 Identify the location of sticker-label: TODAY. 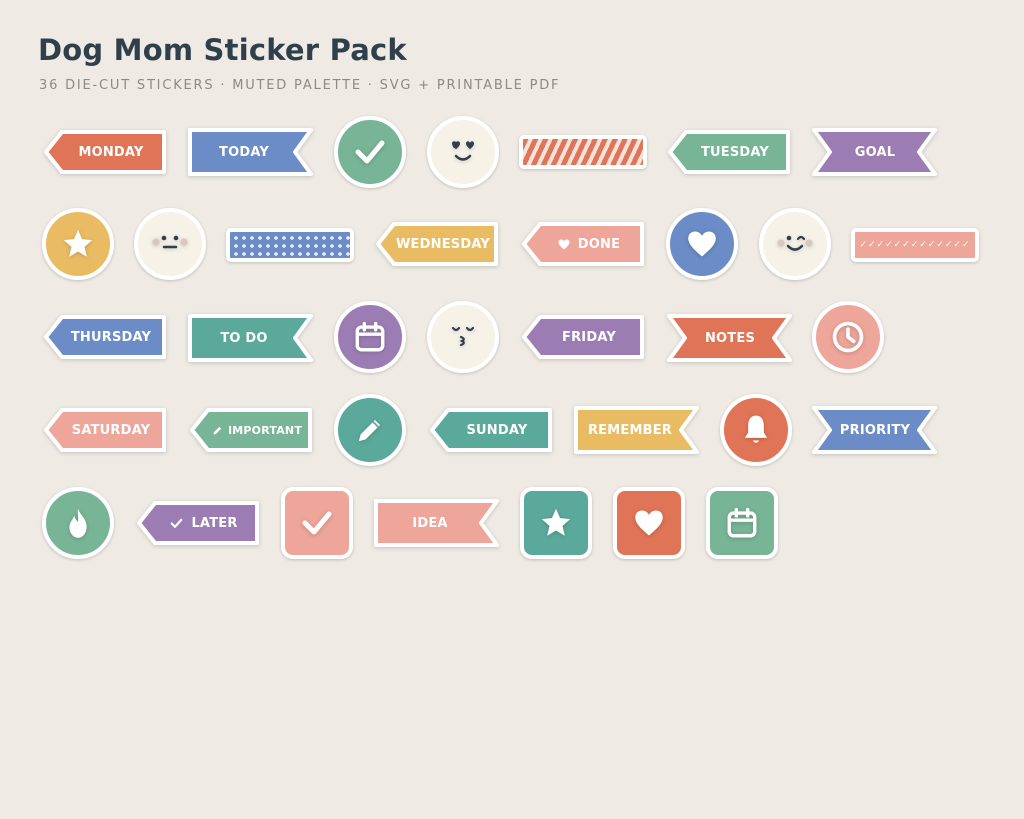
(244, 152).